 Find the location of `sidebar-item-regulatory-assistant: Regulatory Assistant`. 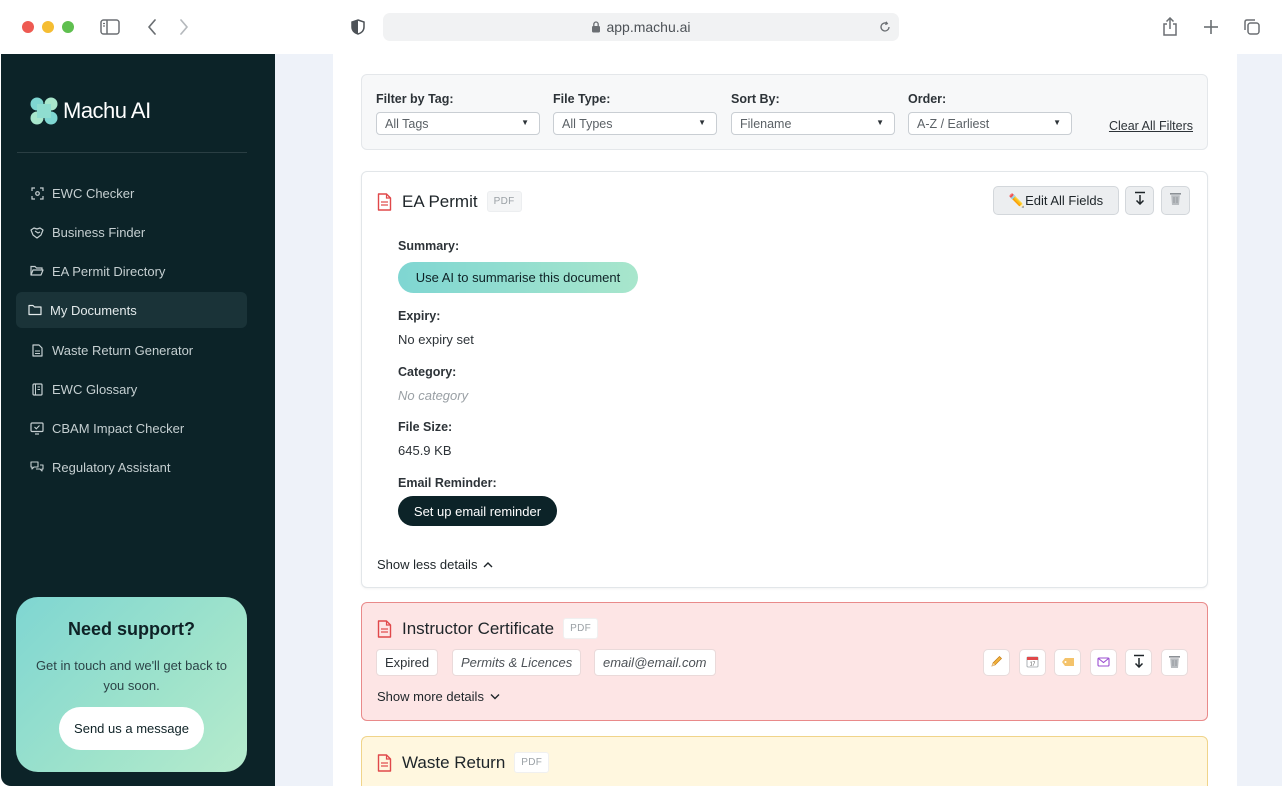

sidebar-item-regulatory-assistant: Regulatory Assistant is located at coordinates (131, 467).